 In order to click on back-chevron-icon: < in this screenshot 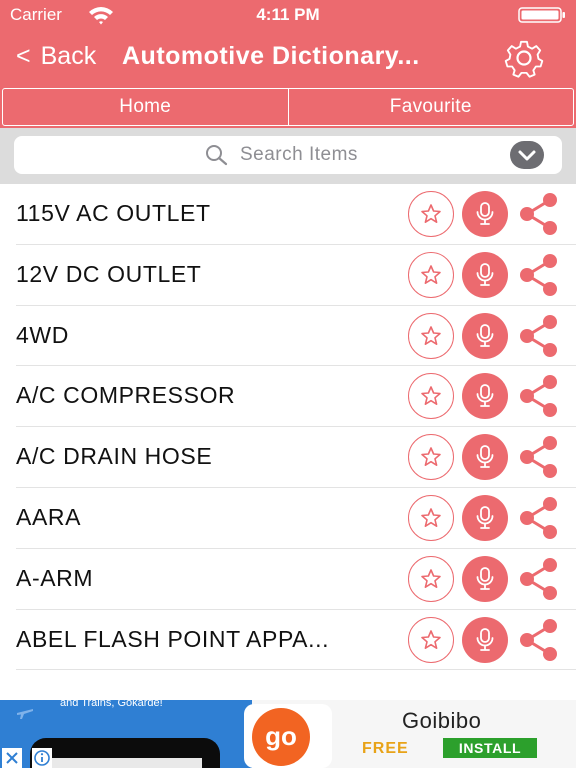, I will do `click(23, 56)`.